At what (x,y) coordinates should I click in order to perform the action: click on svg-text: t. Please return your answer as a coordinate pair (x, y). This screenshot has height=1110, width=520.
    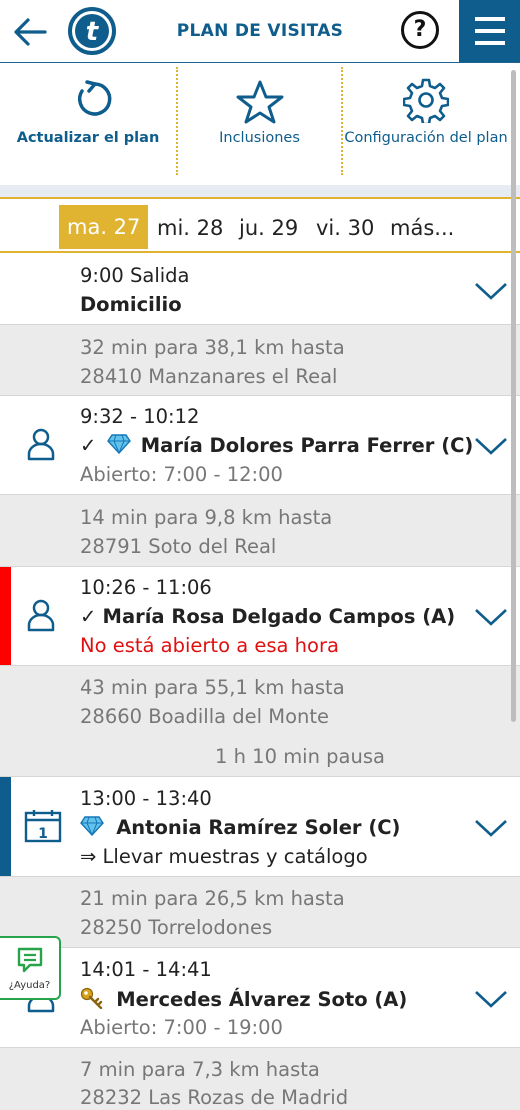
    Looking at the image, I should click on (93, 32).